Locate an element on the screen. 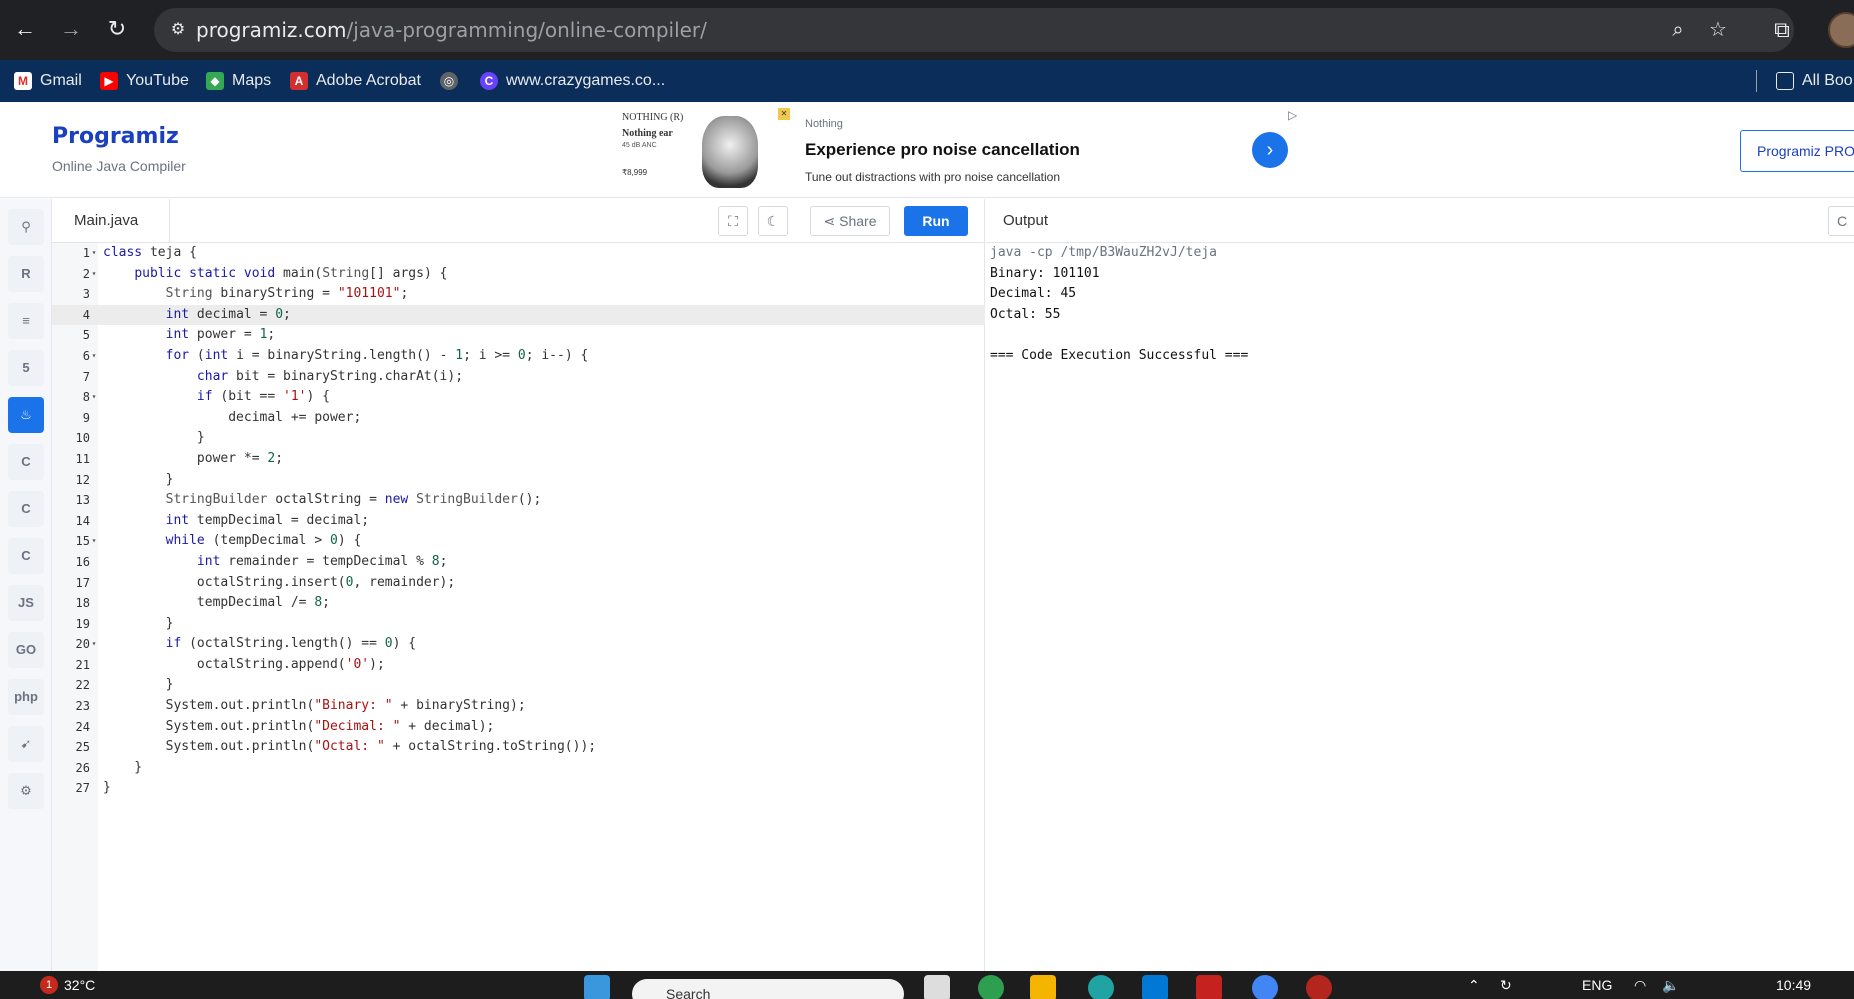 The height and width of the screenshot is (999, 1854). code-line: 19 } is located at coordinates (518, 624).